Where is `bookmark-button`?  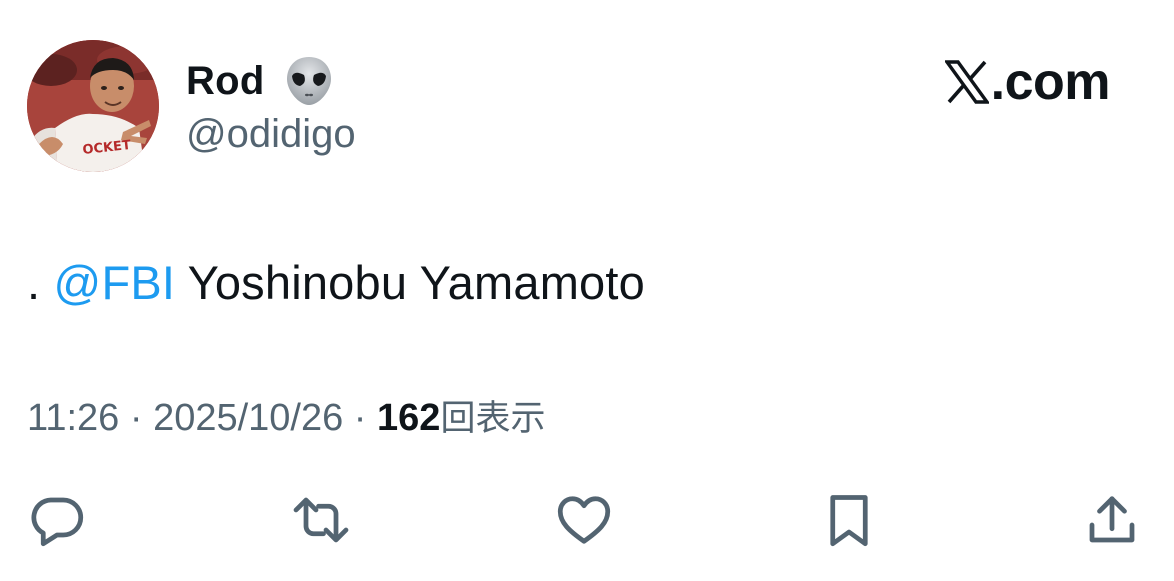
bookmark-button is located at coordinates (849, 520).